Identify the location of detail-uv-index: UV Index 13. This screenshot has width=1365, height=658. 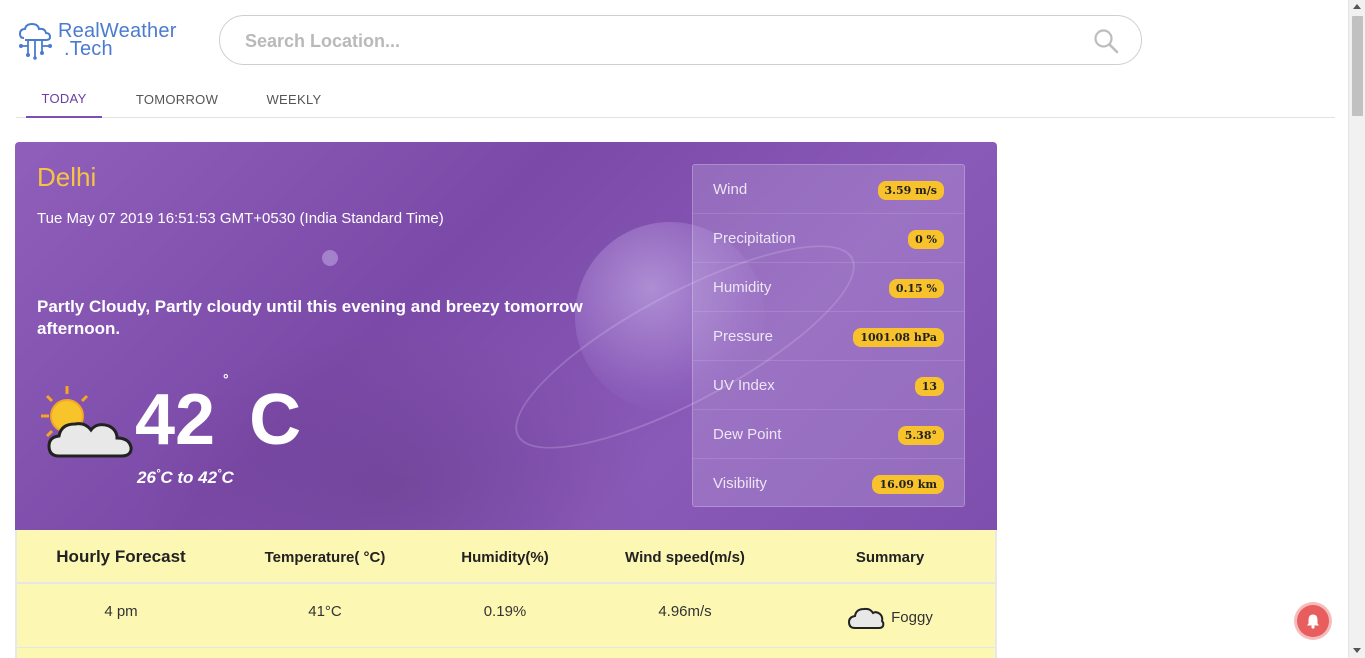
(828, 385).